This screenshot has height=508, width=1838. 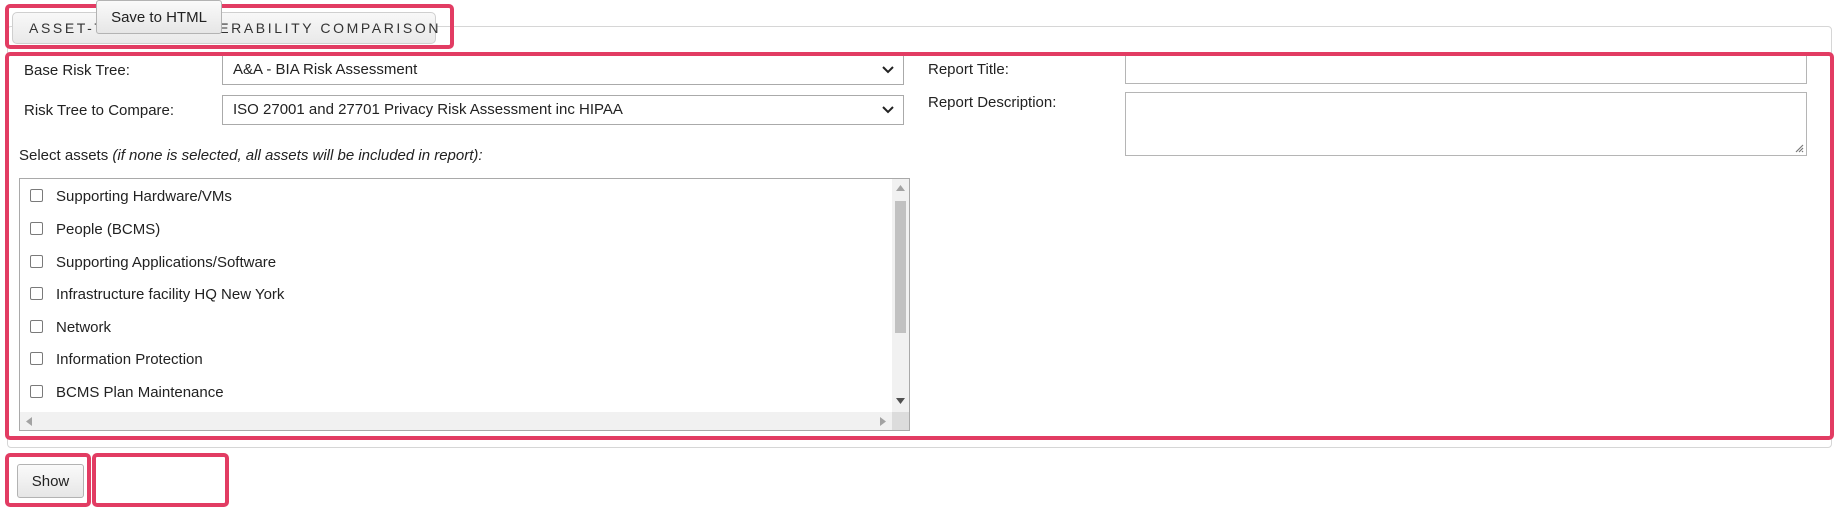 What do you see at coordinates (900, 267) in the screenshot?
I see `vertical-scroll-thumb` at bounding box center [900, 267].